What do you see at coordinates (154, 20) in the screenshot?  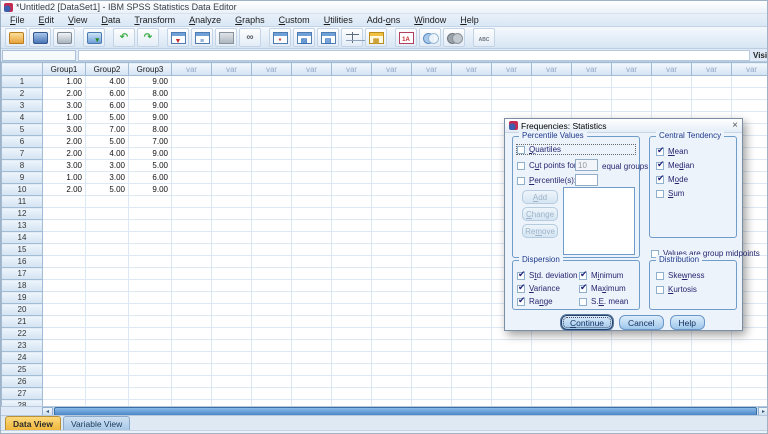 I see `menu-transform: Transform` at bounding box center [154, 20].